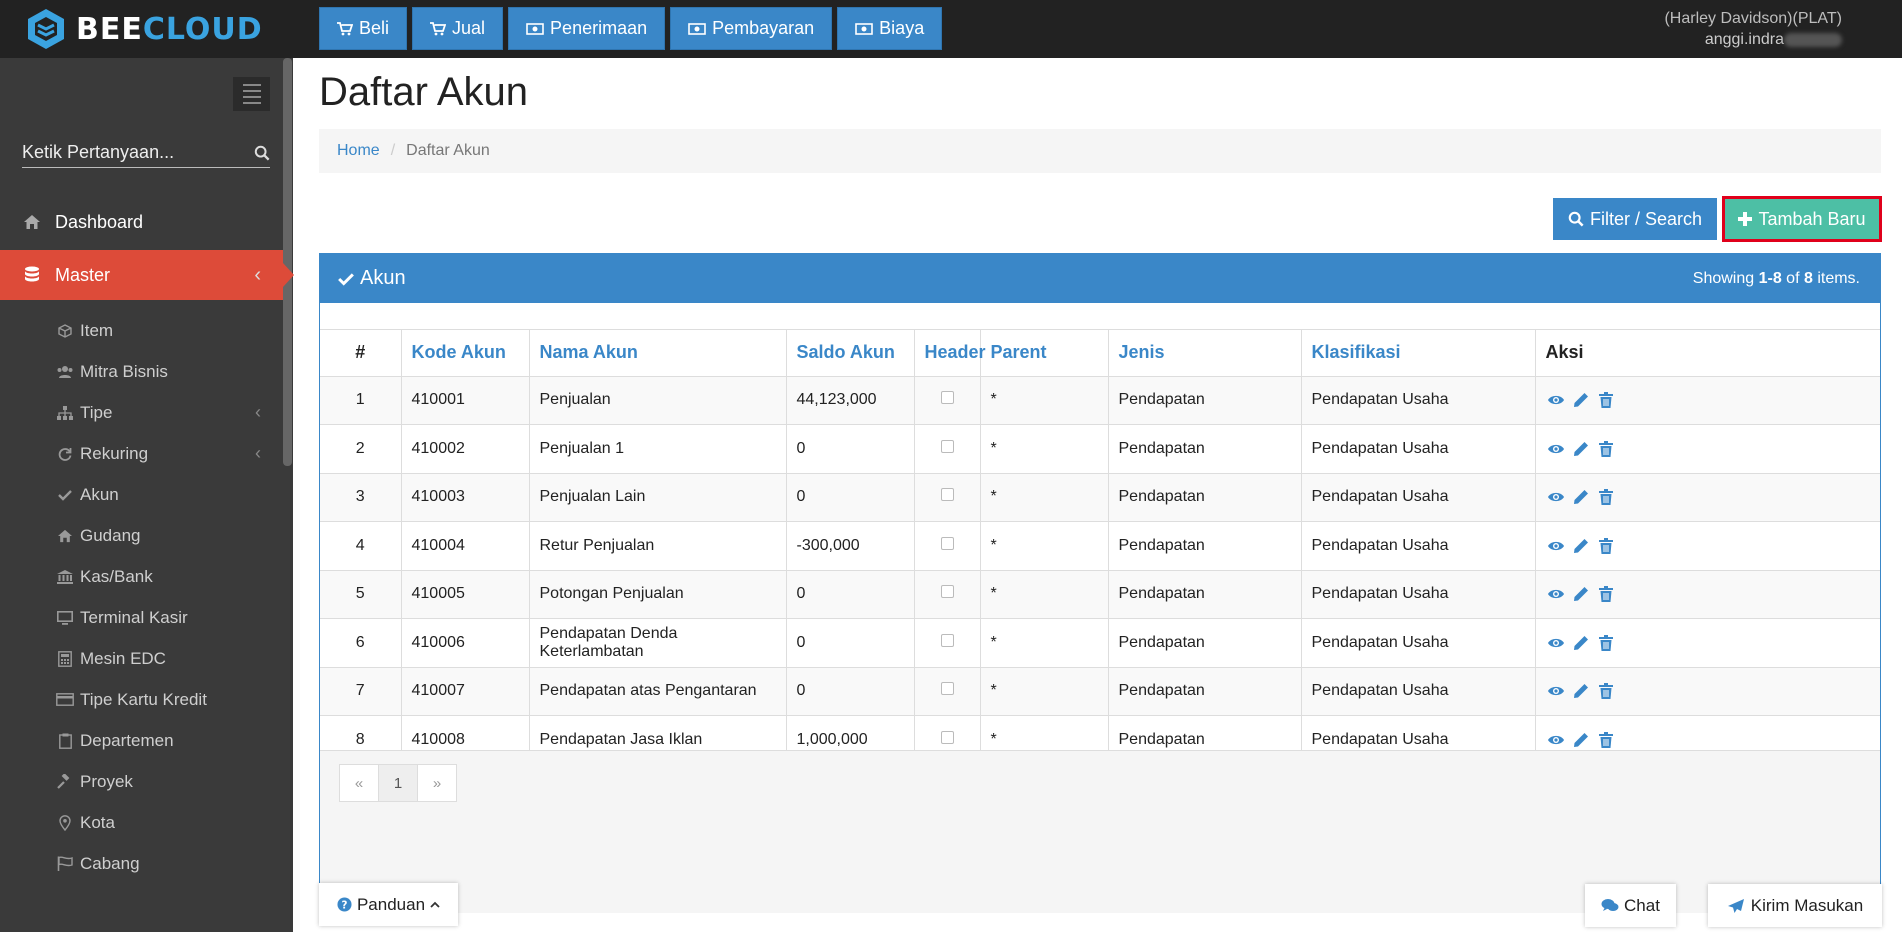  Describe the element at coordinates (141, 412) in the screenshot. I see `sidebar-item-tipe: Tipe ‹` at that location.